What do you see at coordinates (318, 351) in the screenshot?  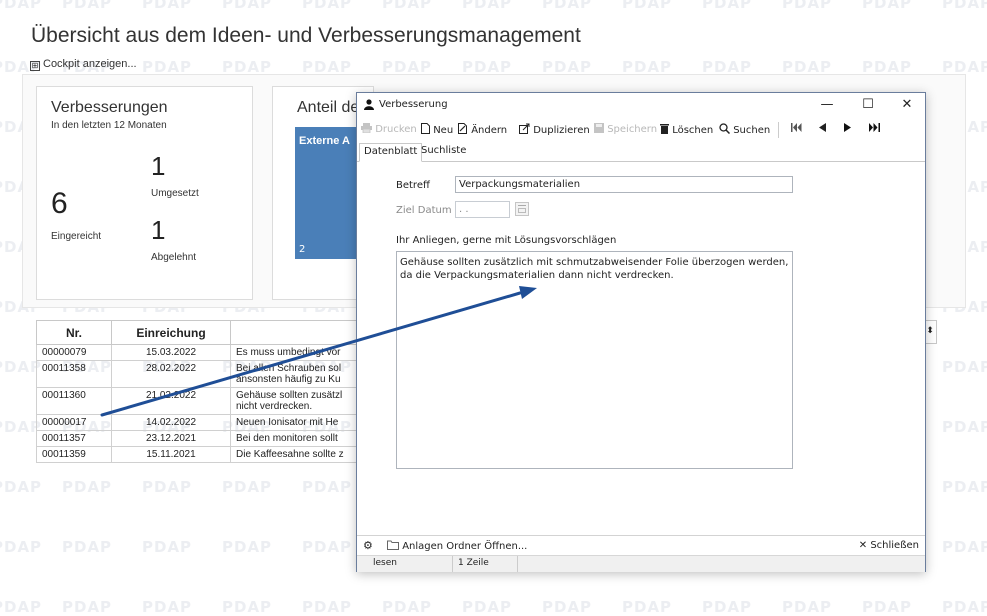 I see `annotation-arrow` at bounding box center [318, 351].